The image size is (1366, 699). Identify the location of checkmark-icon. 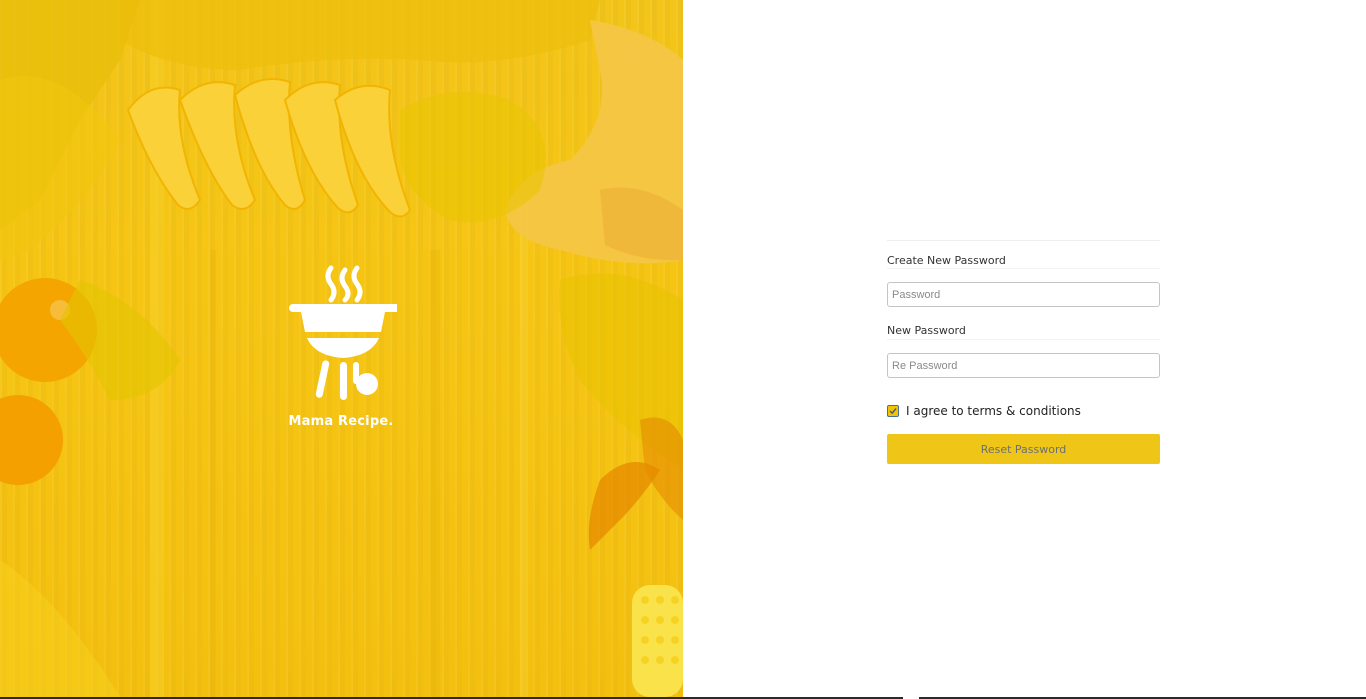
(893, 411).